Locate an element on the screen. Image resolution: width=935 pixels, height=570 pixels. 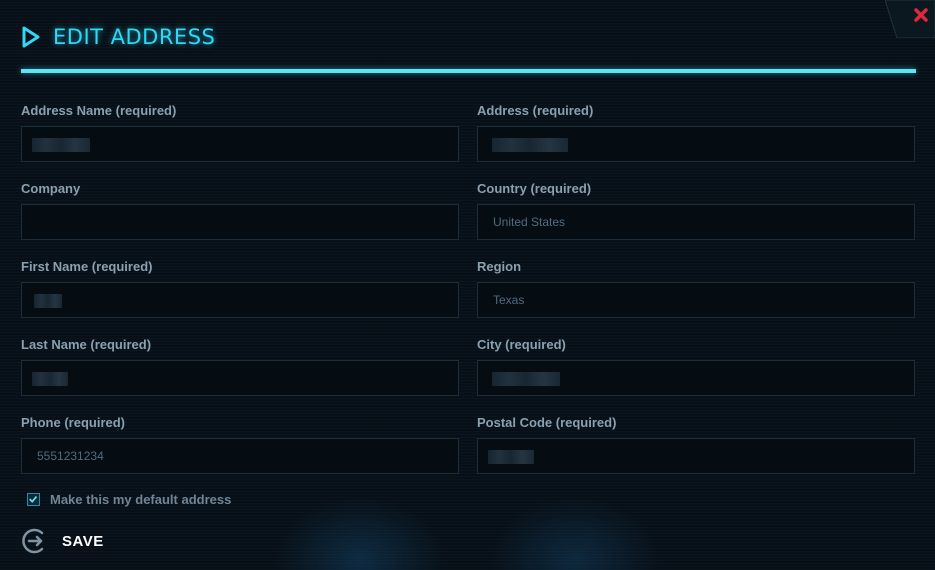
company-input is located at coordinates (240, 222).